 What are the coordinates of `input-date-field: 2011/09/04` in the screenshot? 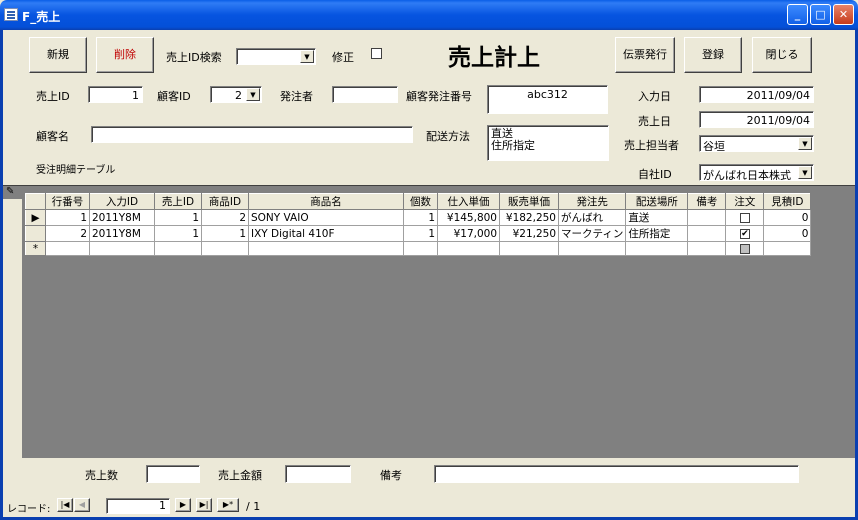 It's located at (756, 94).